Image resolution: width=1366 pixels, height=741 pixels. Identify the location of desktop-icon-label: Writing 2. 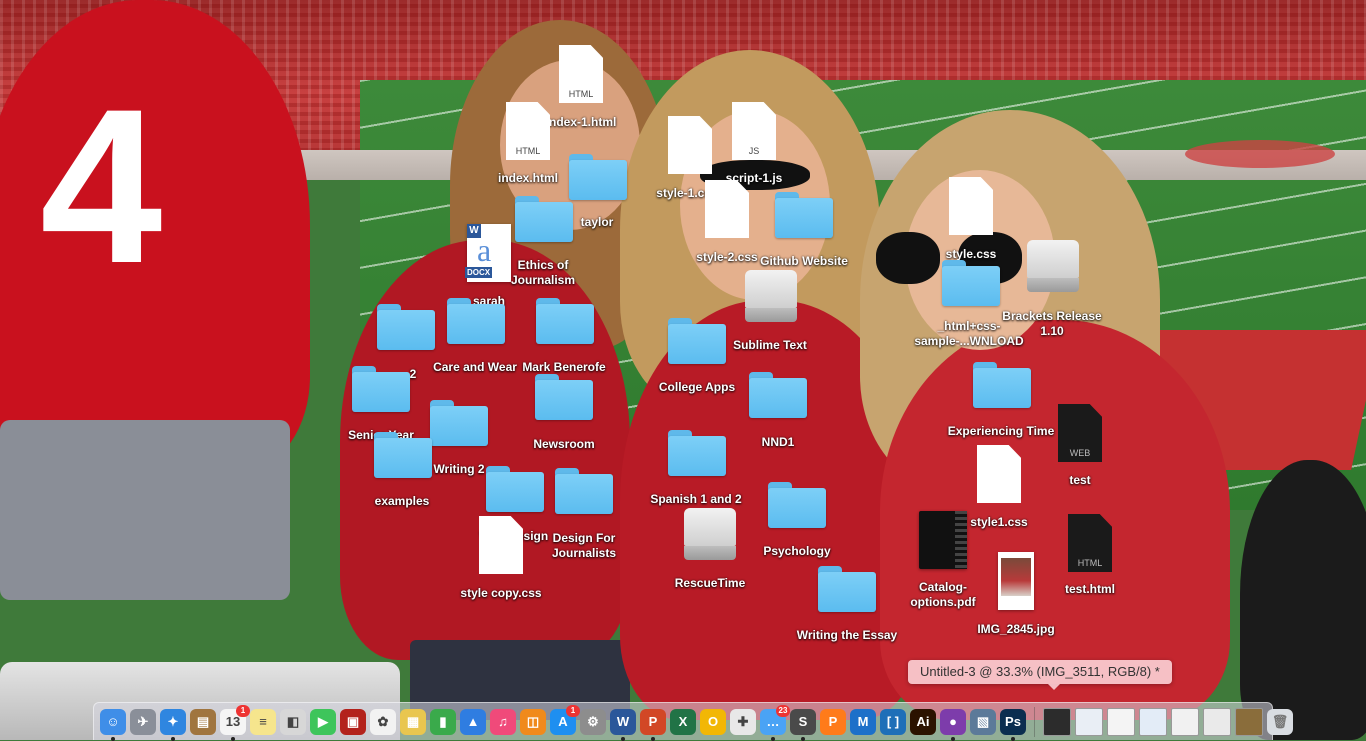
(459, 469).